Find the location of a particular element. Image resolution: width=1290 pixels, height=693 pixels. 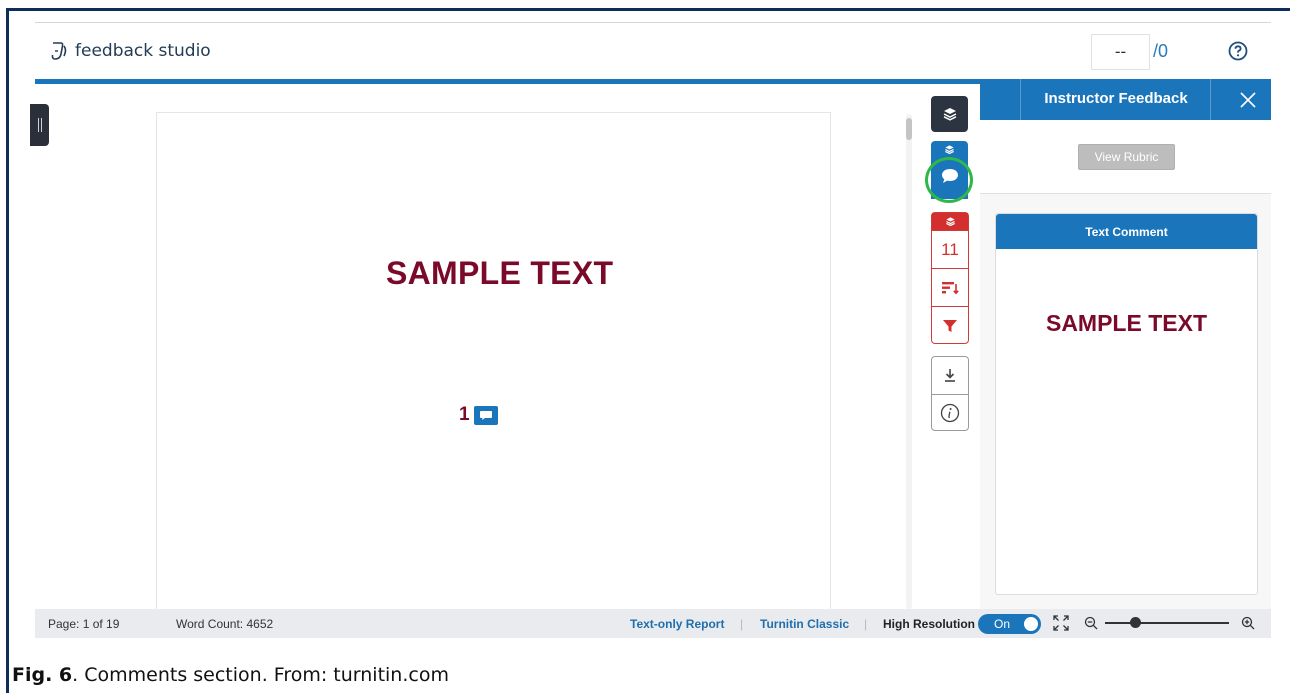

turnitin-classic-link: Turnitin Classic is located at coordinates (804, 624).